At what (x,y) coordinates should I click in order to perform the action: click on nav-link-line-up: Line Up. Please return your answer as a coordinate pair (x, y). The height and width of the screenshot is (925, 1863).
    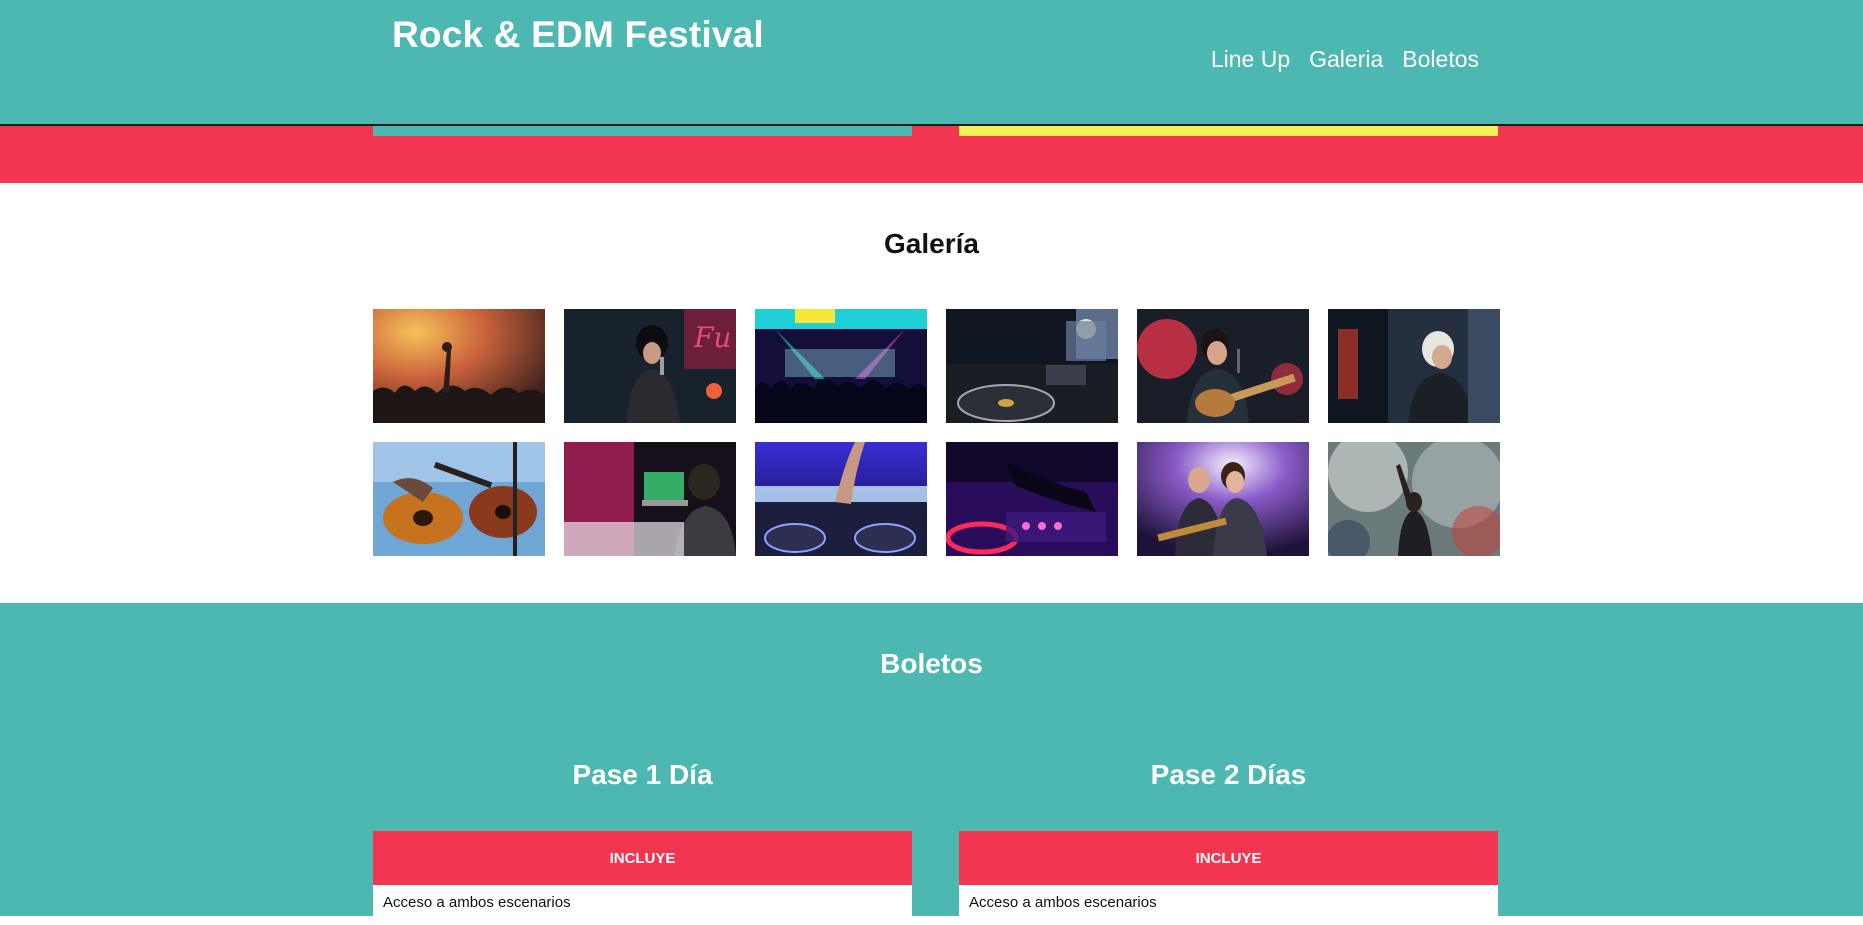
    Looking at the image, I should click on (1250, 59).